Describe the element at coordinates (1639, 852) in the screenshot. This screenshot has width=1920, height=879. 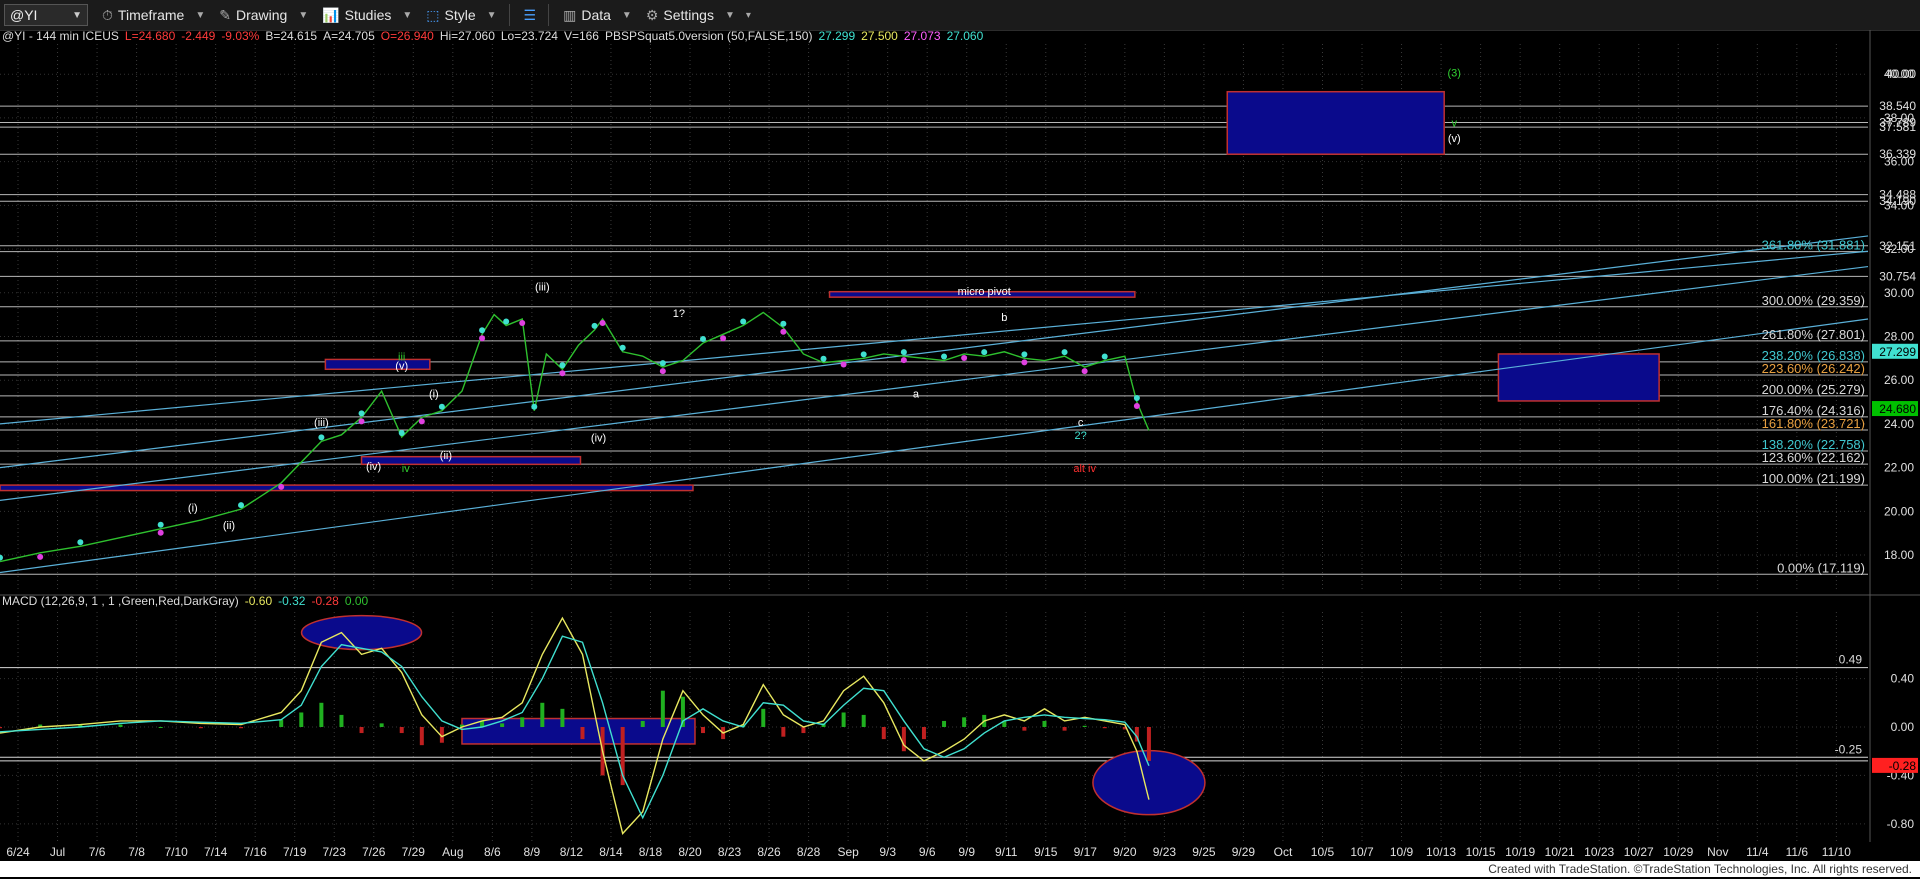
I see `time-tick-label: 10/27` at that location.